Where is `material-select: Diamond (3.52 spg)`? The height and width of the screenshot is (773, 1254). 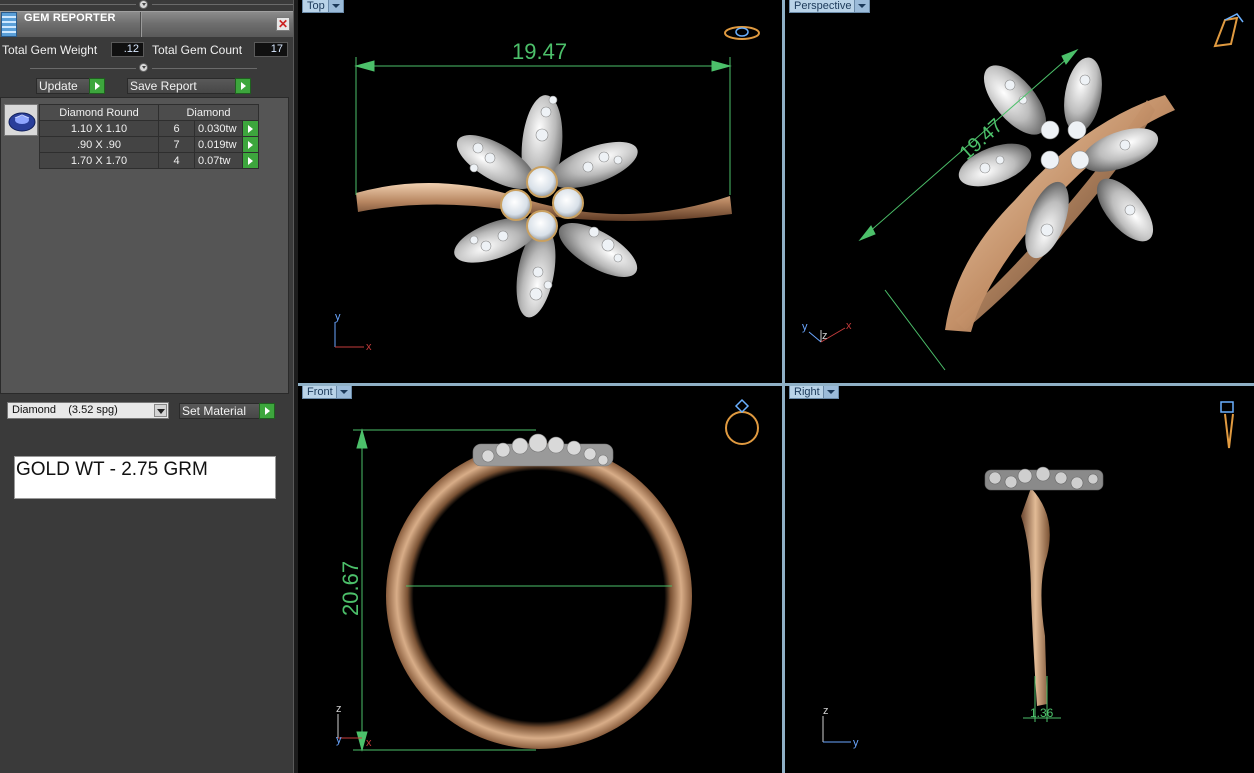
material-select: Diamond (3.52 spg) is located at coordinates (88, 410).